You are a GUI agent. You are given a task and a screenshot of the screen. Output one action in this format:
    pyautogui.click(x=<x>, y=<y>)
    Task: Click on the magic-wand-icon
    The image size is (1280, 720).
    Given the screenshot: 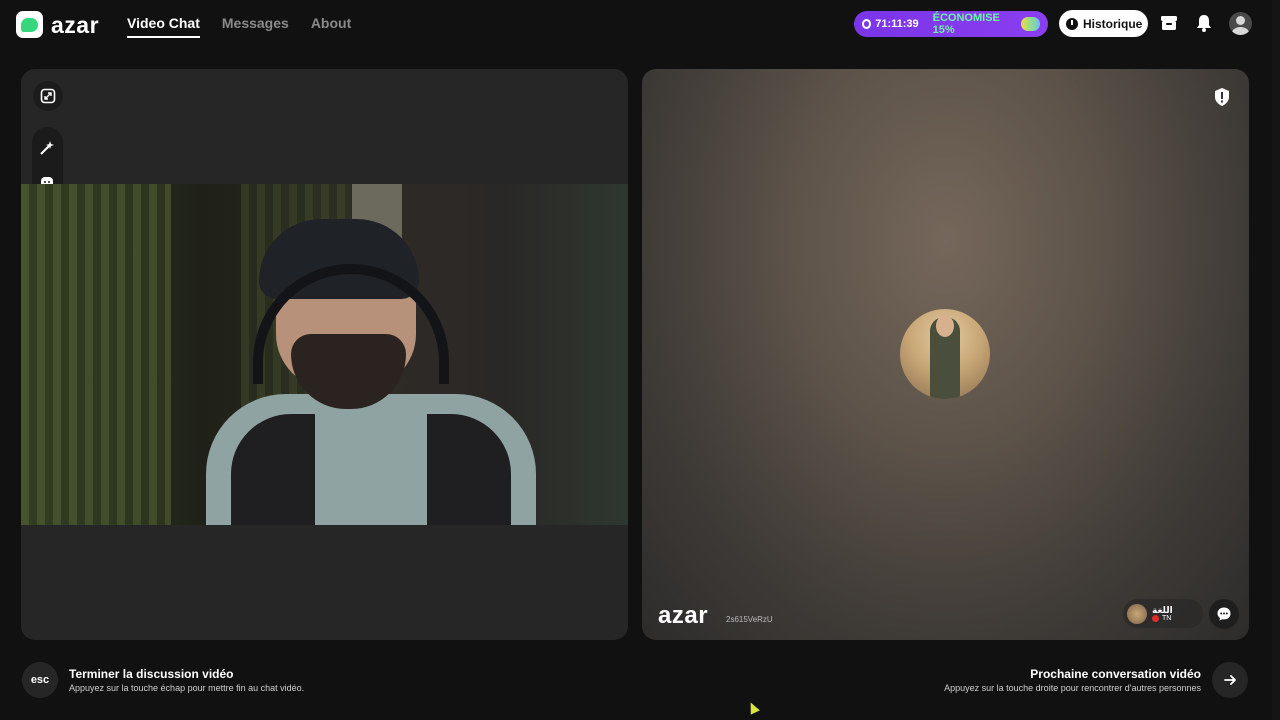 What is the action you would take?
    pyautogui.click(x=47, y=148)
    